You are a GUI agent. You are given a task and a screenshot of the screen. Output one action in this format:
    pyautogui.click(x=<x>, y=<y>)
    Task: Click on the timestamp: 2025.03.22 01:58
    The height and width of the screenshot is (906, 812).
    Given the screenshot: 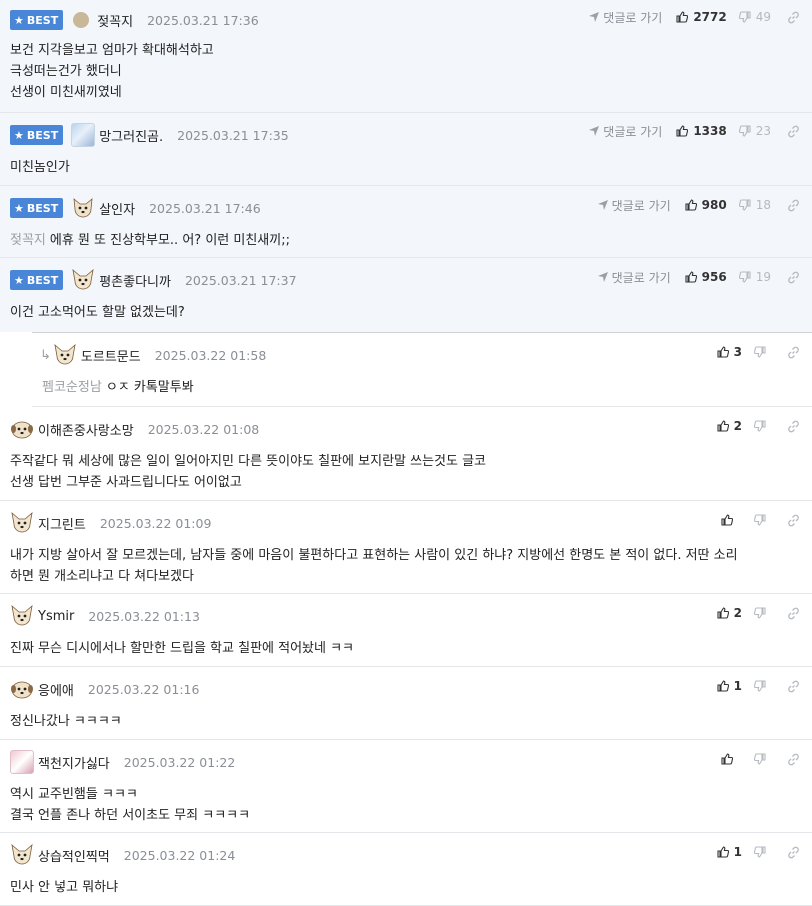 What is the action you would take?
    pyautogui.click(x=210, y=355)
    